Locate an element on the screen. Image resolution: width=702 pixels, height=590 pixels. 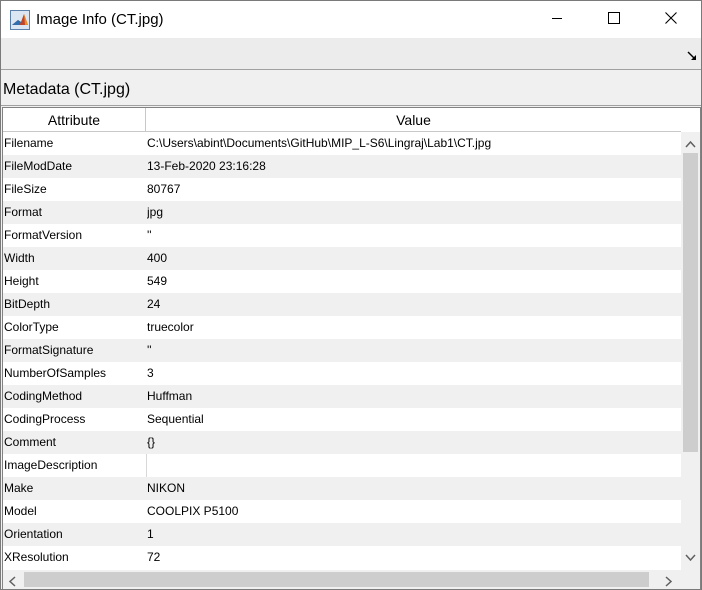
horizontal-scrollbar is located at coordinates (351, 579).